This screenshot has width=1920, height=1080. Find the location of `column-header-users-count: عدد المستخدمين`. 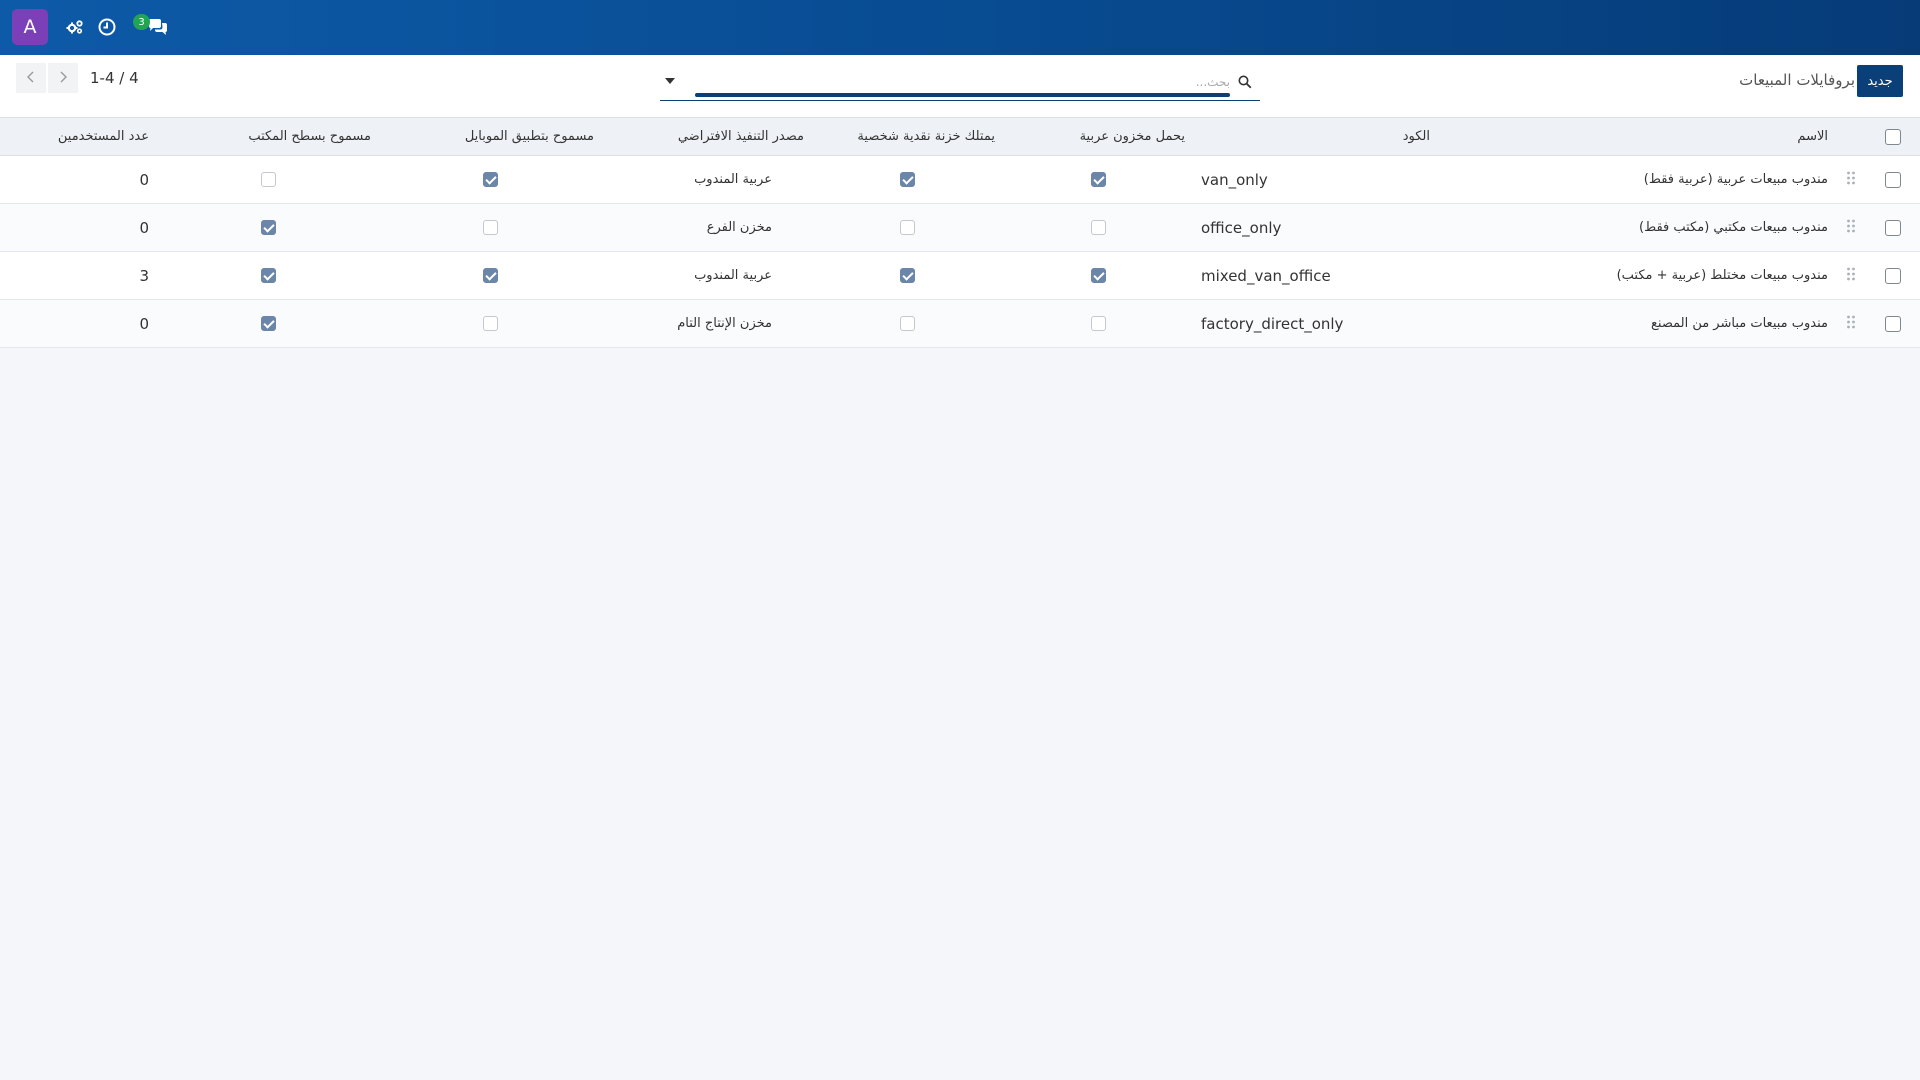

column-header-users-count: عدد المستخدمين is located at coordinates (78, 136).